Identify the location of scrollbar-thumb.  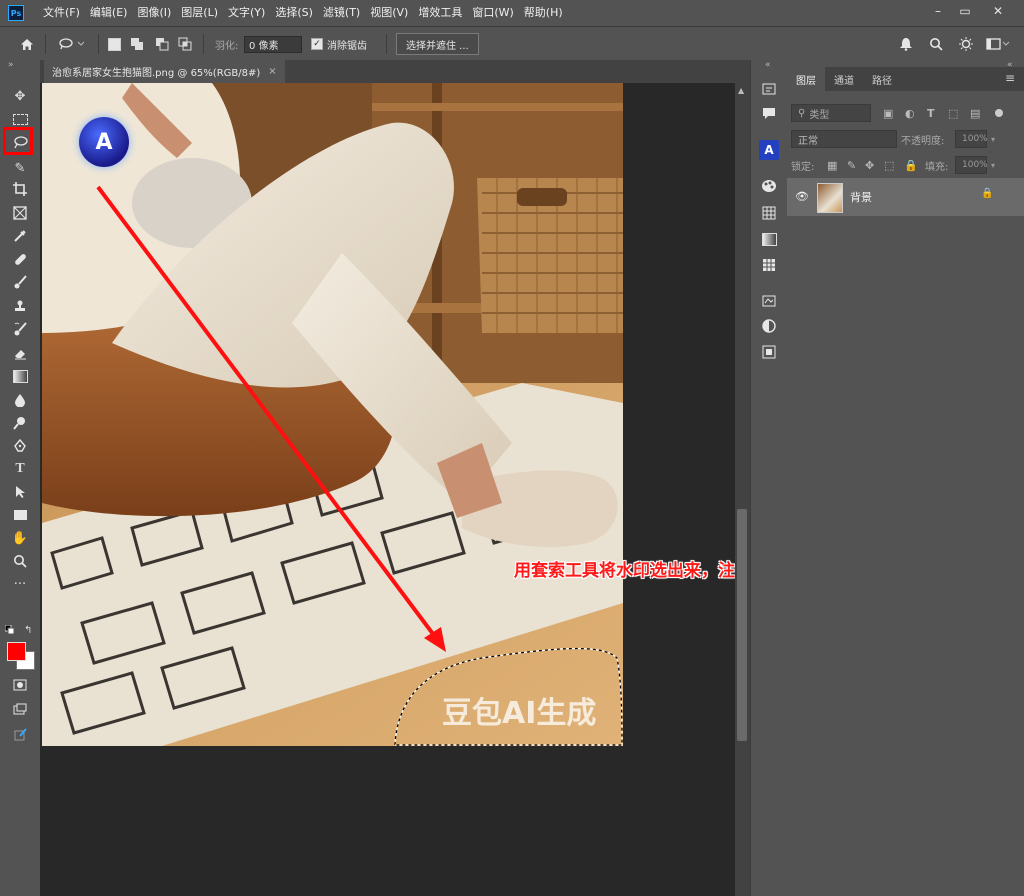
(742, 625).